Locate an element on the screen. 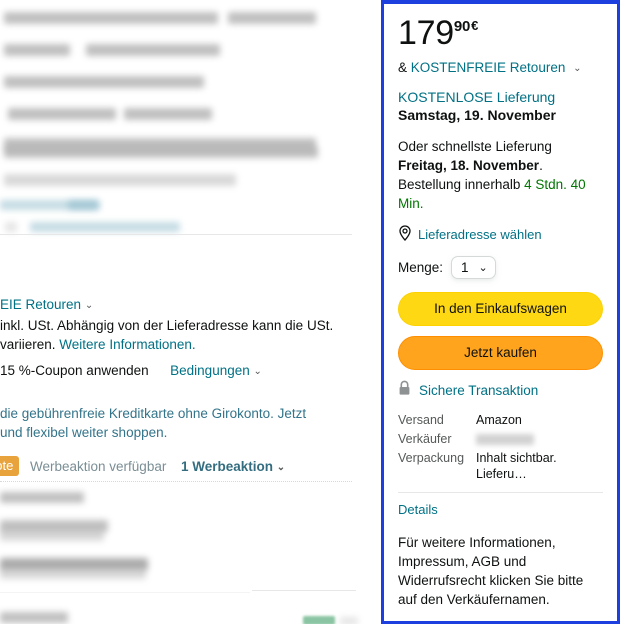 The image size is (624, 624). table-row: Versand Amazon is located at coordinates (500, 420).